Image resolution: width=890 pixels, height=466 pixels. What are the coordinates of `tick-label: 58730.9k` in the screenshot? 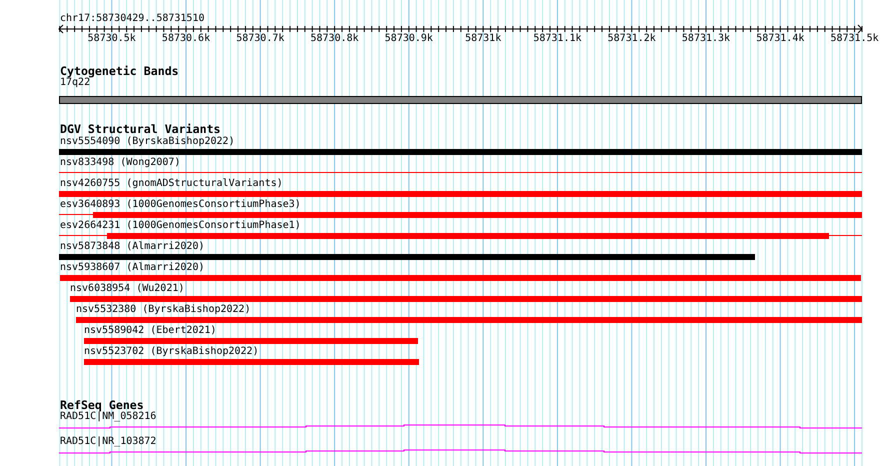 It's located at (408, 39).